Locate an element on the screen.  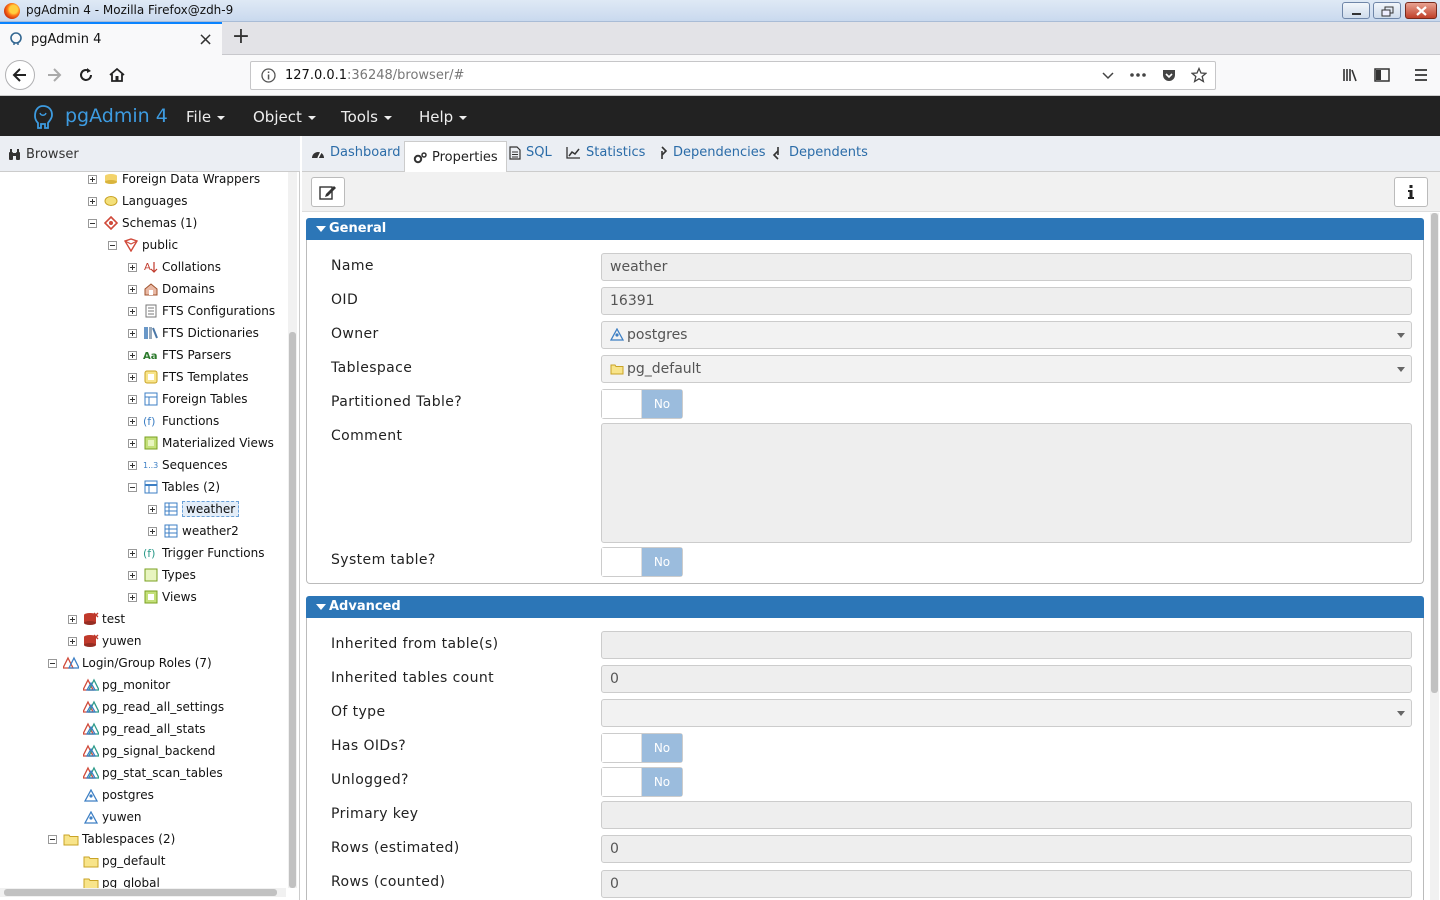
comment-textarea is located at coordinates (1006, 483).